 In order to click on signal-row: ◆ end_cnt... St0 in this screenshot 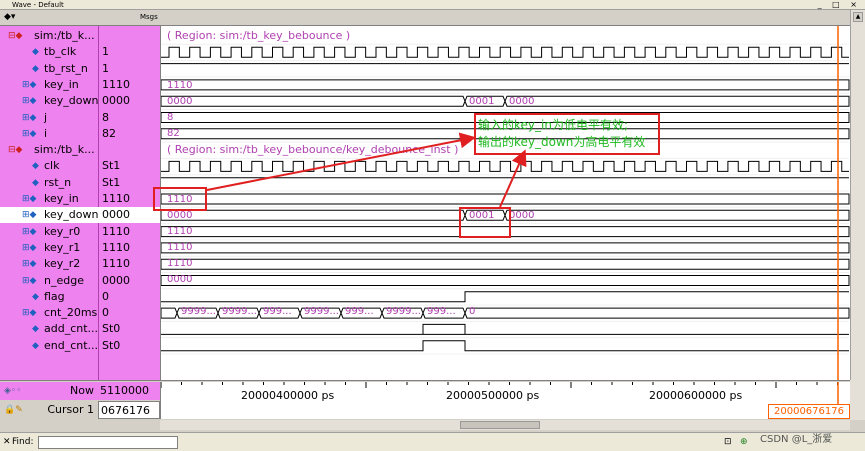, I will do `click(80, 346)`.